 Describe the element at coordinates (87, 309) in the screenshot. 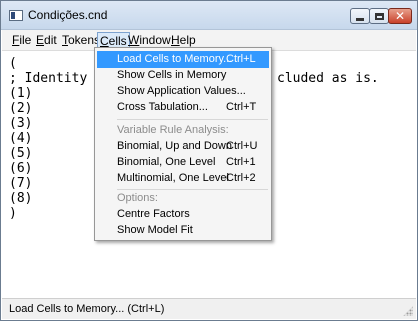

I see `status-text: Load Cells to Memory... (Ctrl+L)` at that location.